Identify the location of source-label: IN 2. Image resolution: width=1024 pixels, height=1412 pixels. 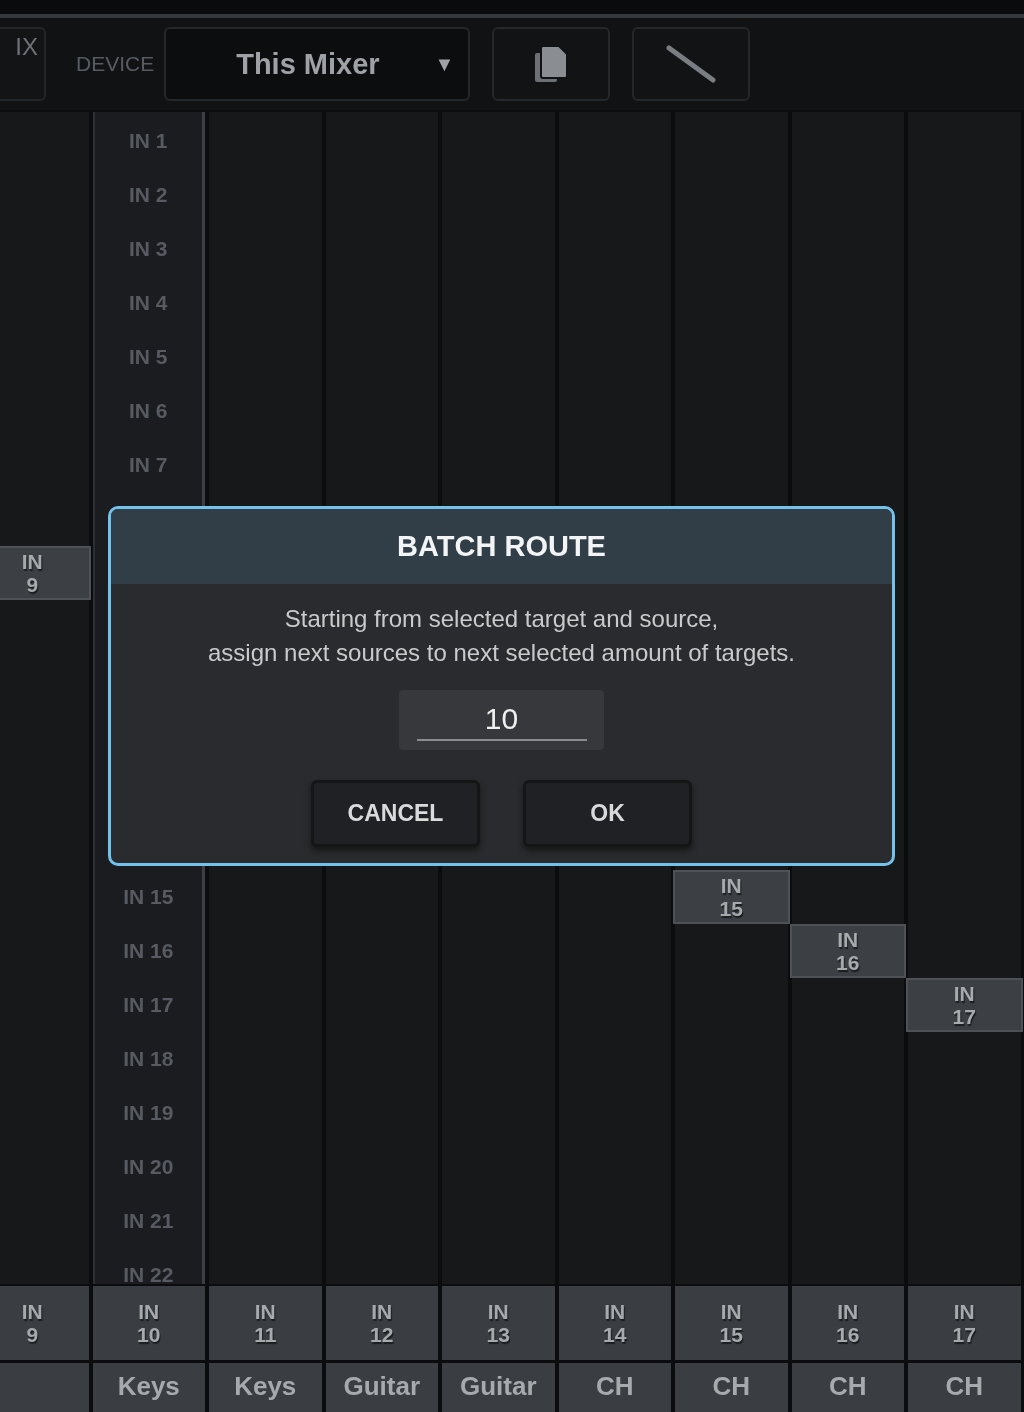
(148, 195).